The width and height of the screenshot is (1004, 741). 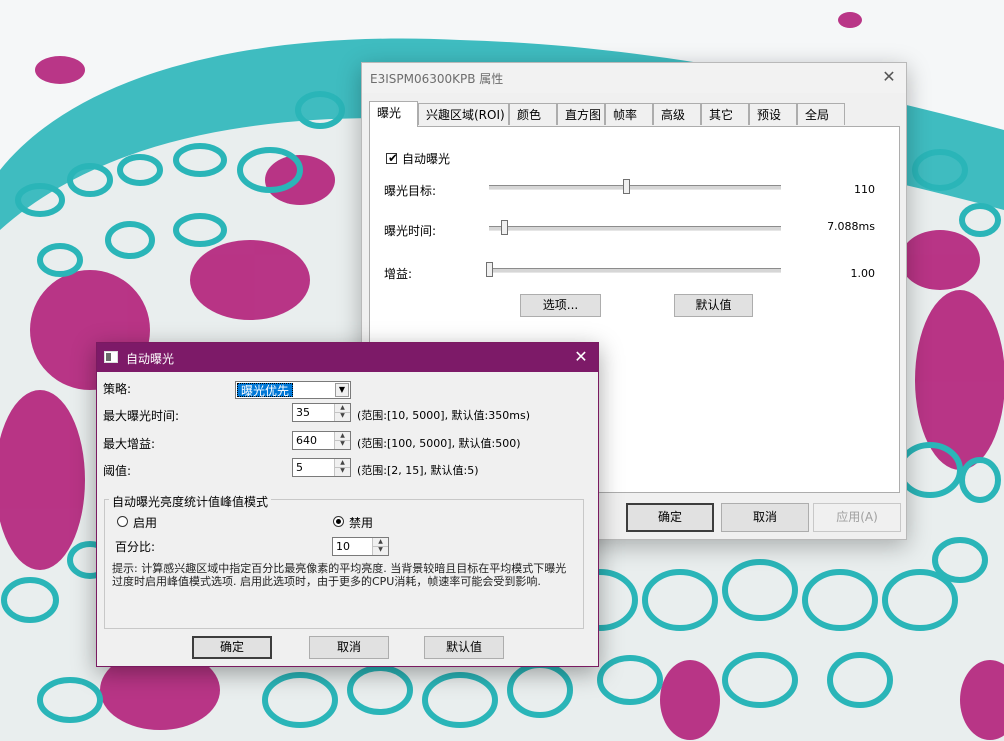 What do you see at coordinates (463, 114) in the screenshot?
I see `tab-roi: 兴趣区域(ROI)` at bounding box center [463, 114].